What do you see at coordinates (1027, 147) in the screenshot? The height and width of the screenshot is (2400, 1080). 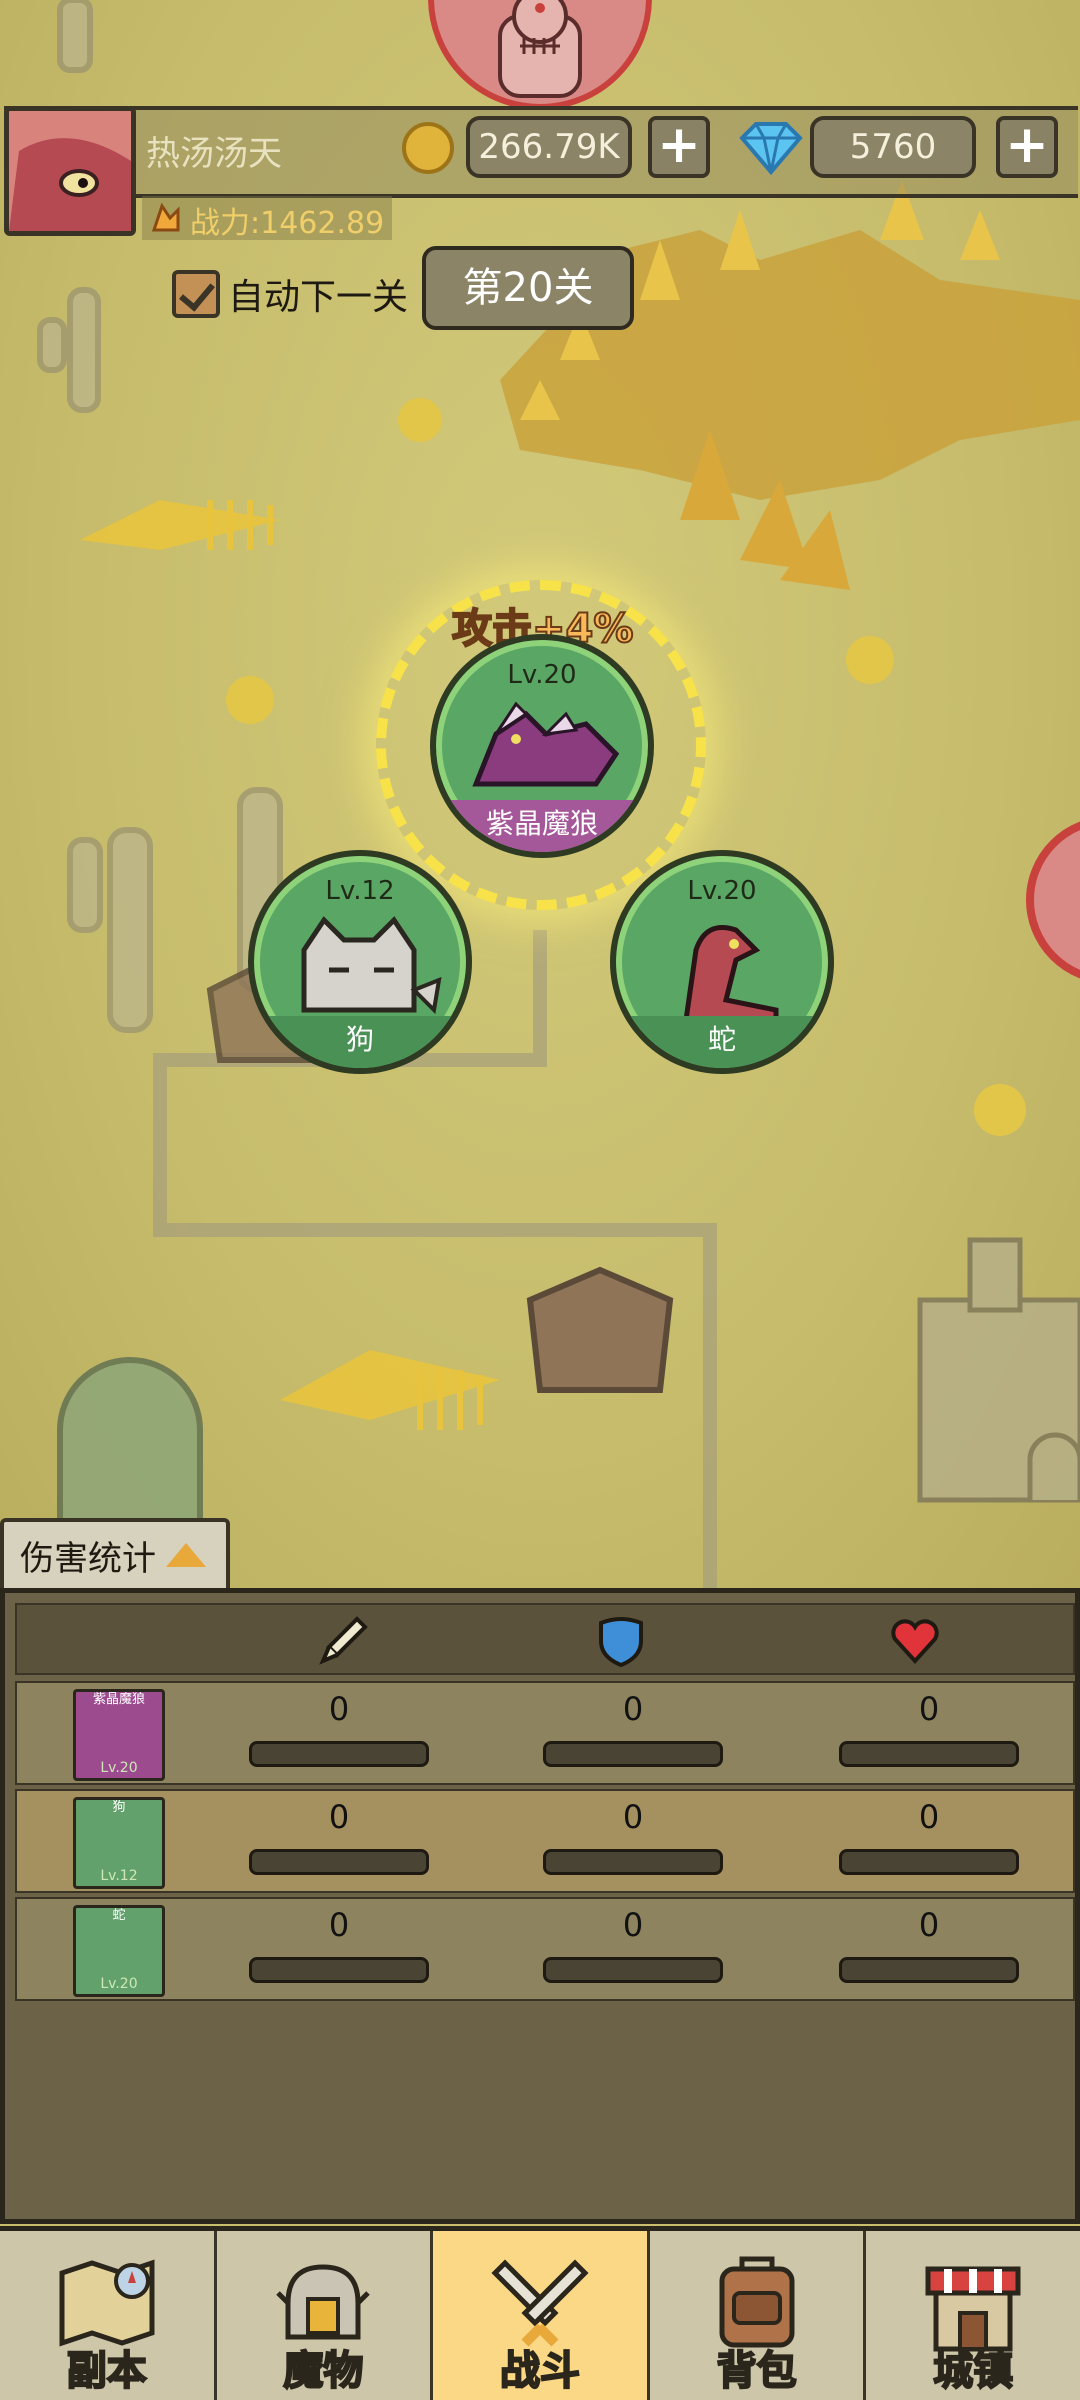 I see `add-gems-button: +` at bounding box center [1027, 147].